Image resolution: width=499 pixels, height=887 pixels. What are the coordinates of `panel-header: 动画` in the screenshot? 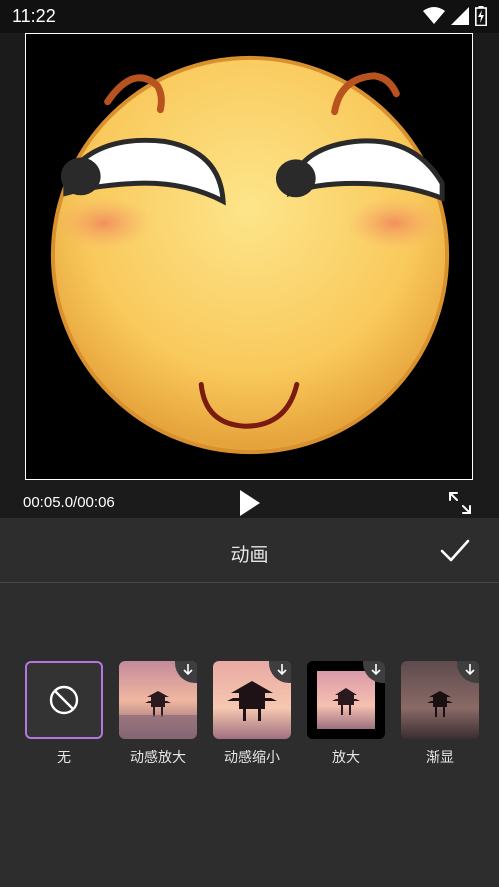 It's located at (249, 550).